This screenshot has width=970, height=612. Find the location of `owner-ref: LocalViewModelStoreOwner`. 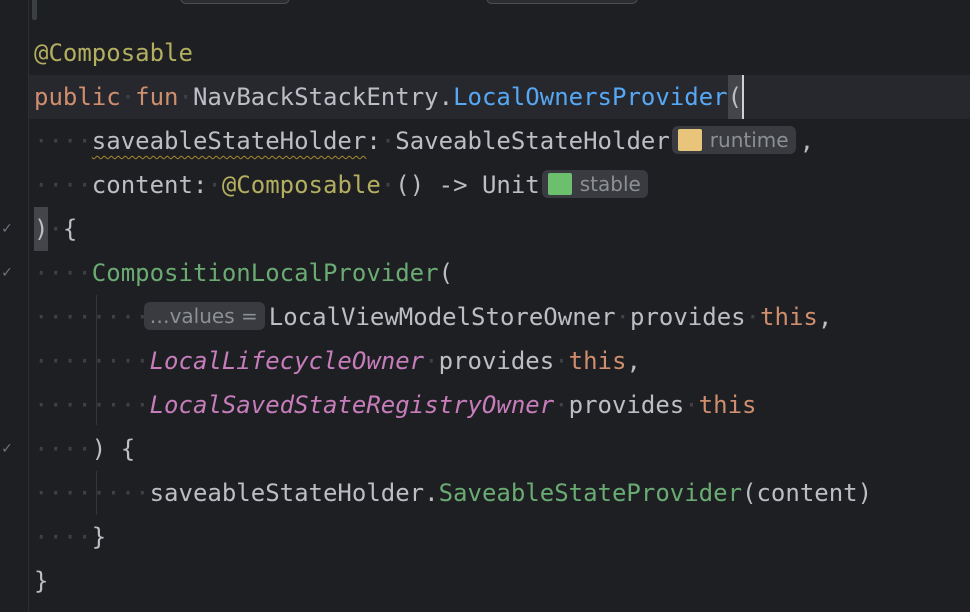

owner-ref: LocalViewModelStoreOwner is located at coordinates (442, 317).